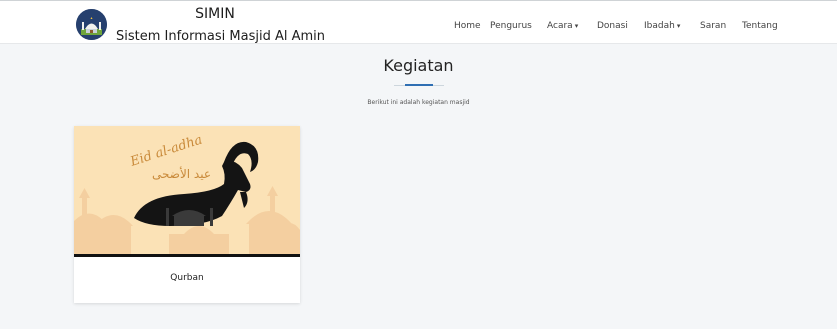 The width and height of the screenshot is (837, 329). Describe the element at coordinates (419, 85) in the screenshot. I see `title-divider-accent` at that location.